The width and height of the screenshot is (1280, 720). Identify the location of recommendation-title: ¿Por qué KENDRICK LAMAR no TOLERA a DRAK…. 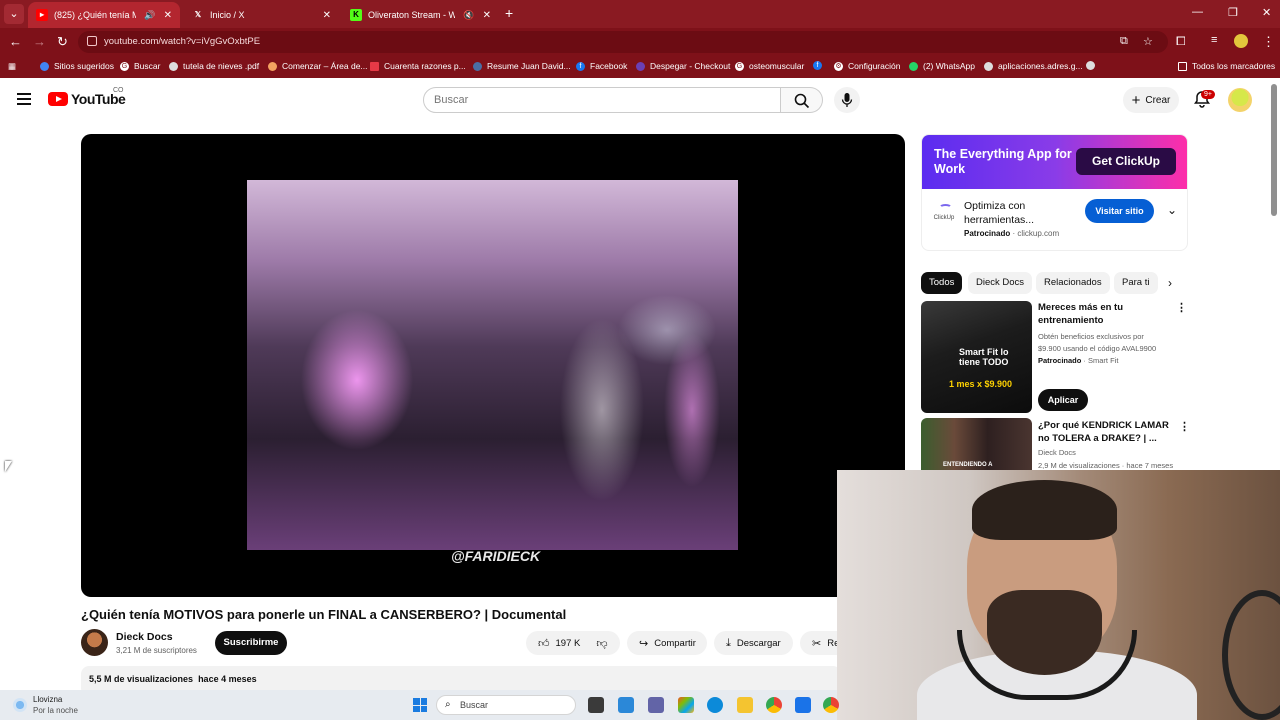
(1105, 432).